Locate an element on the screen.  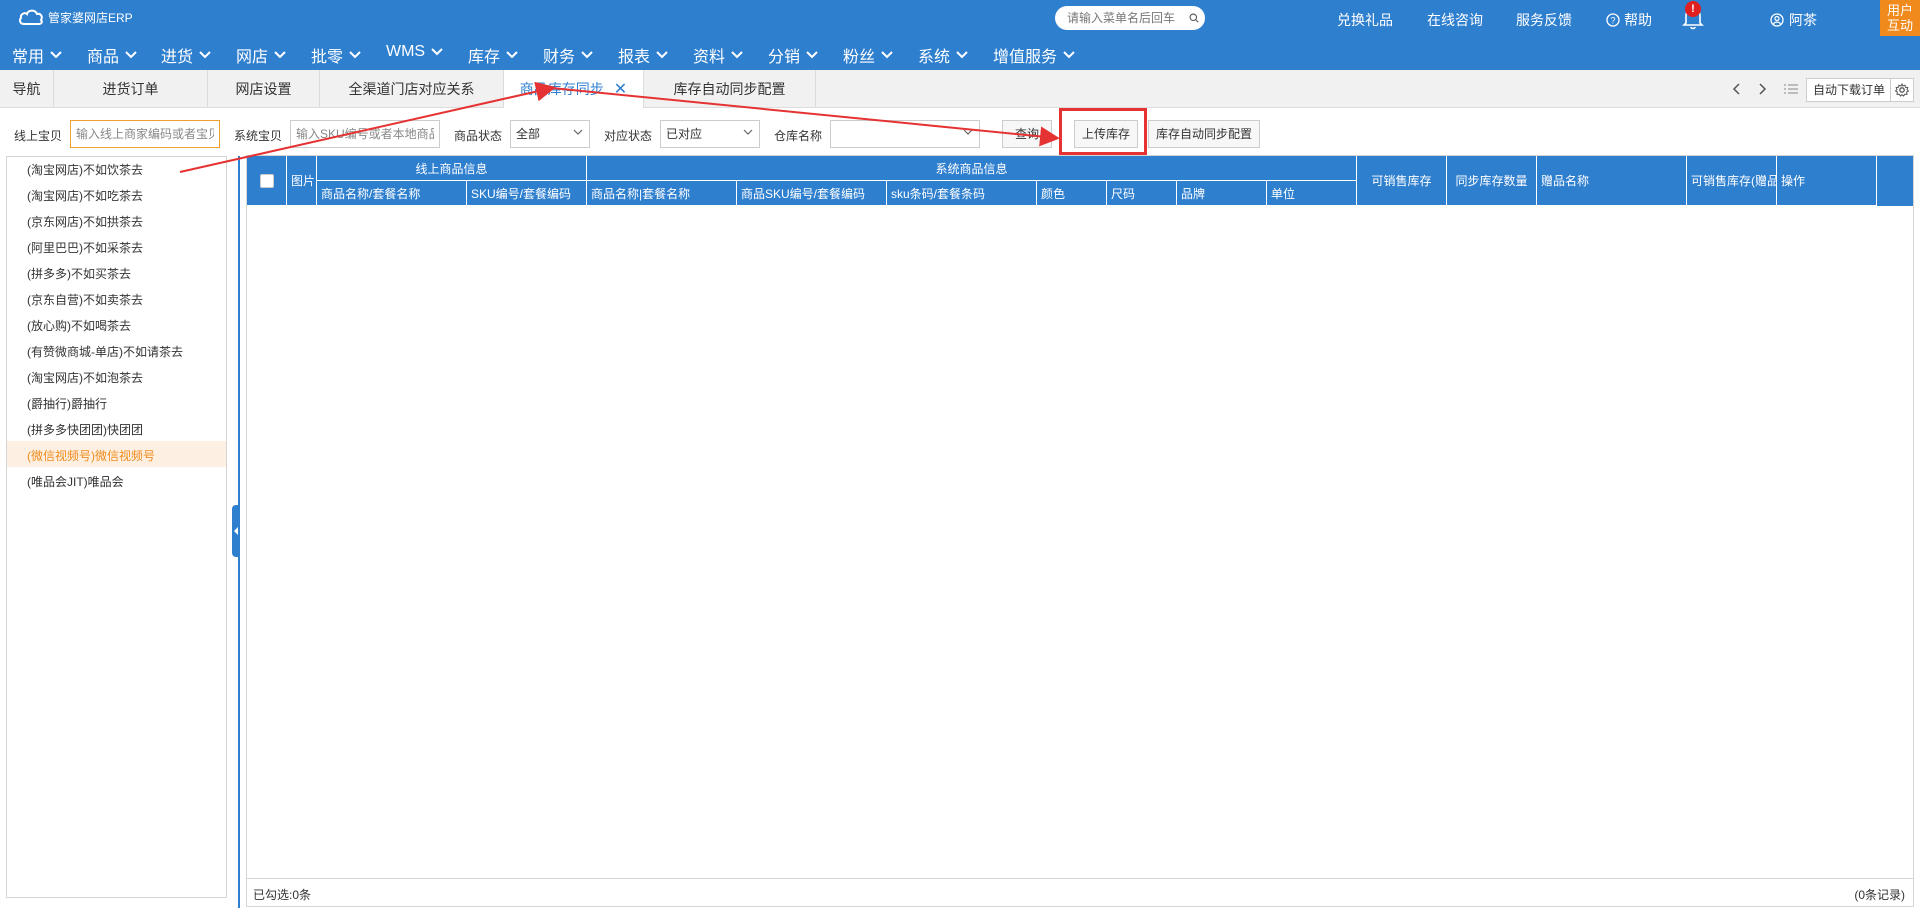
tab-purchase-orders: 进货订单 is located at coordinates (131, 89).